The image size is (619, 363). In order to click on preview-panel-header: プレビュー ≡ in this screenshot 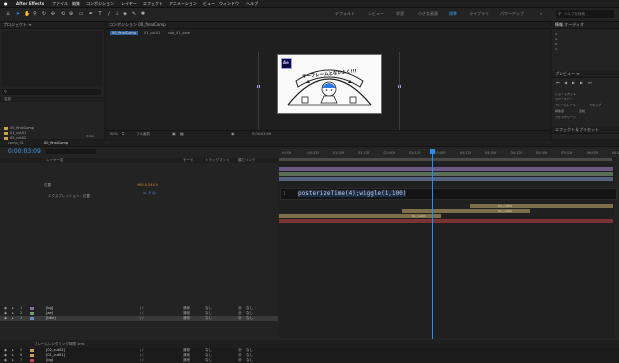, I will do `click(585, 74)`.